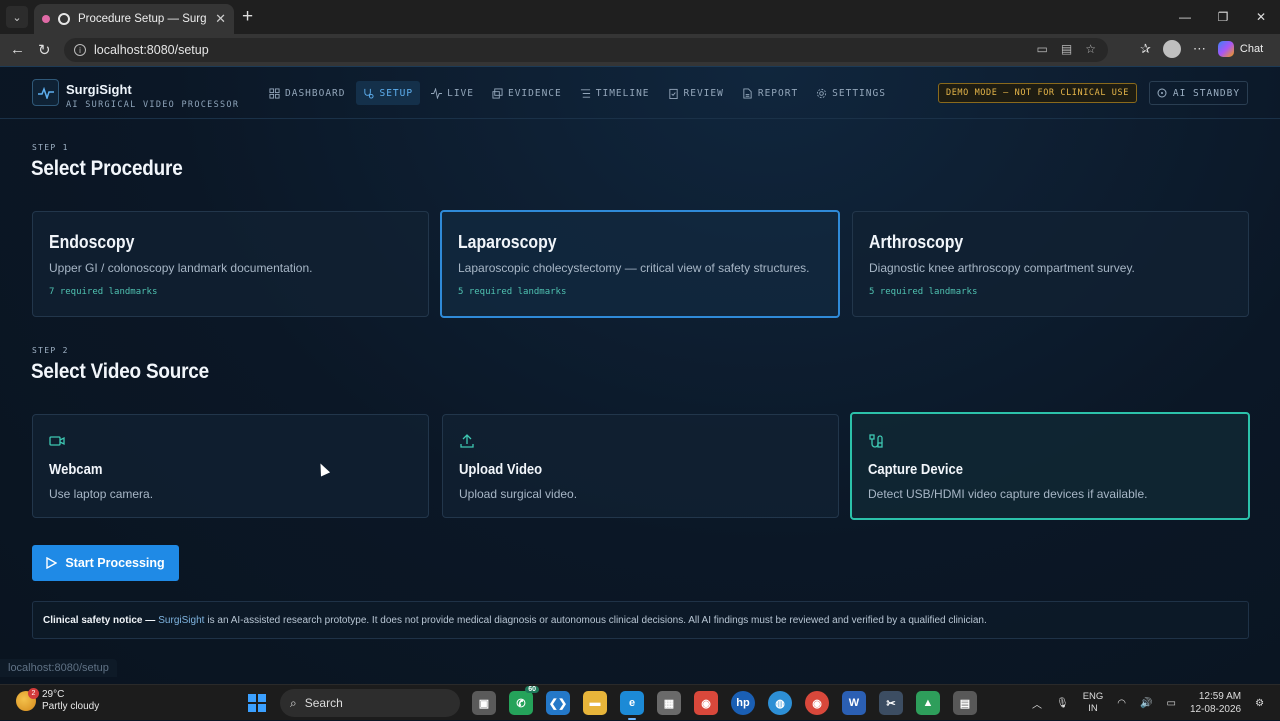  I want to click on source-description: Use laptop camera., so click(101, 494).